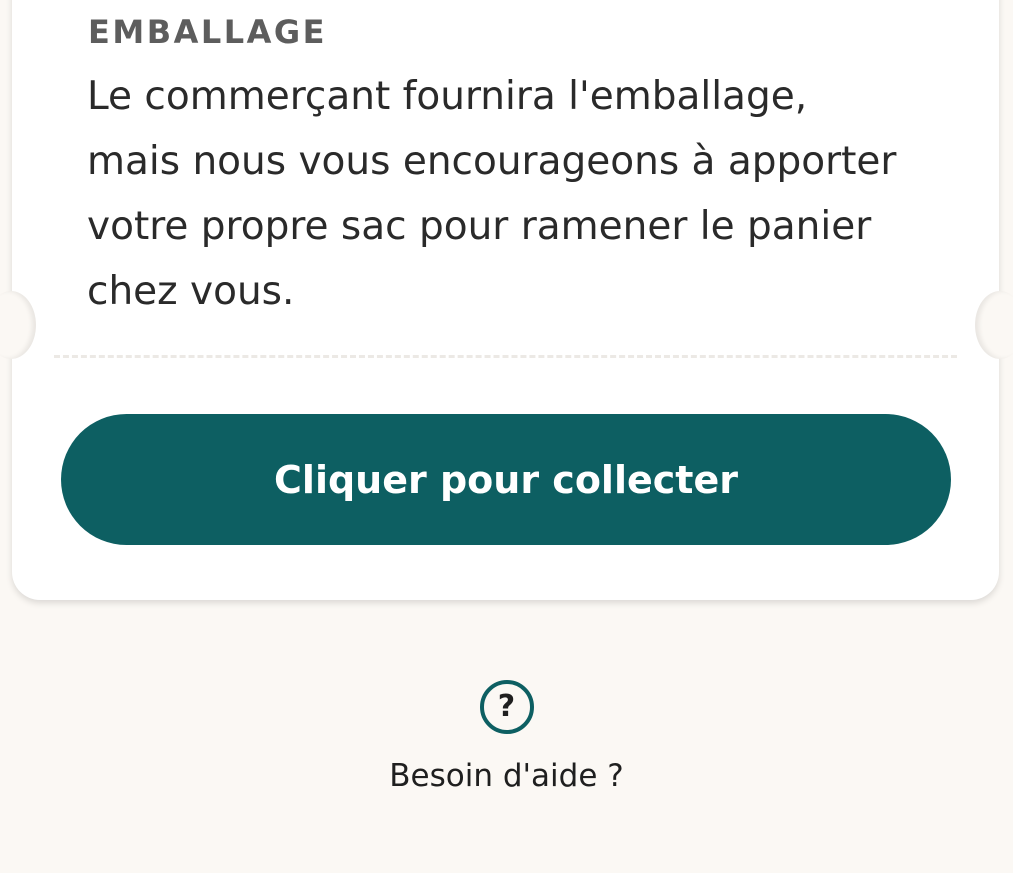 This screenshot has height=873, width=1013. Describe the element at coordinates (505, 356) in the screenshot. I see `dashed-separator` at that location.